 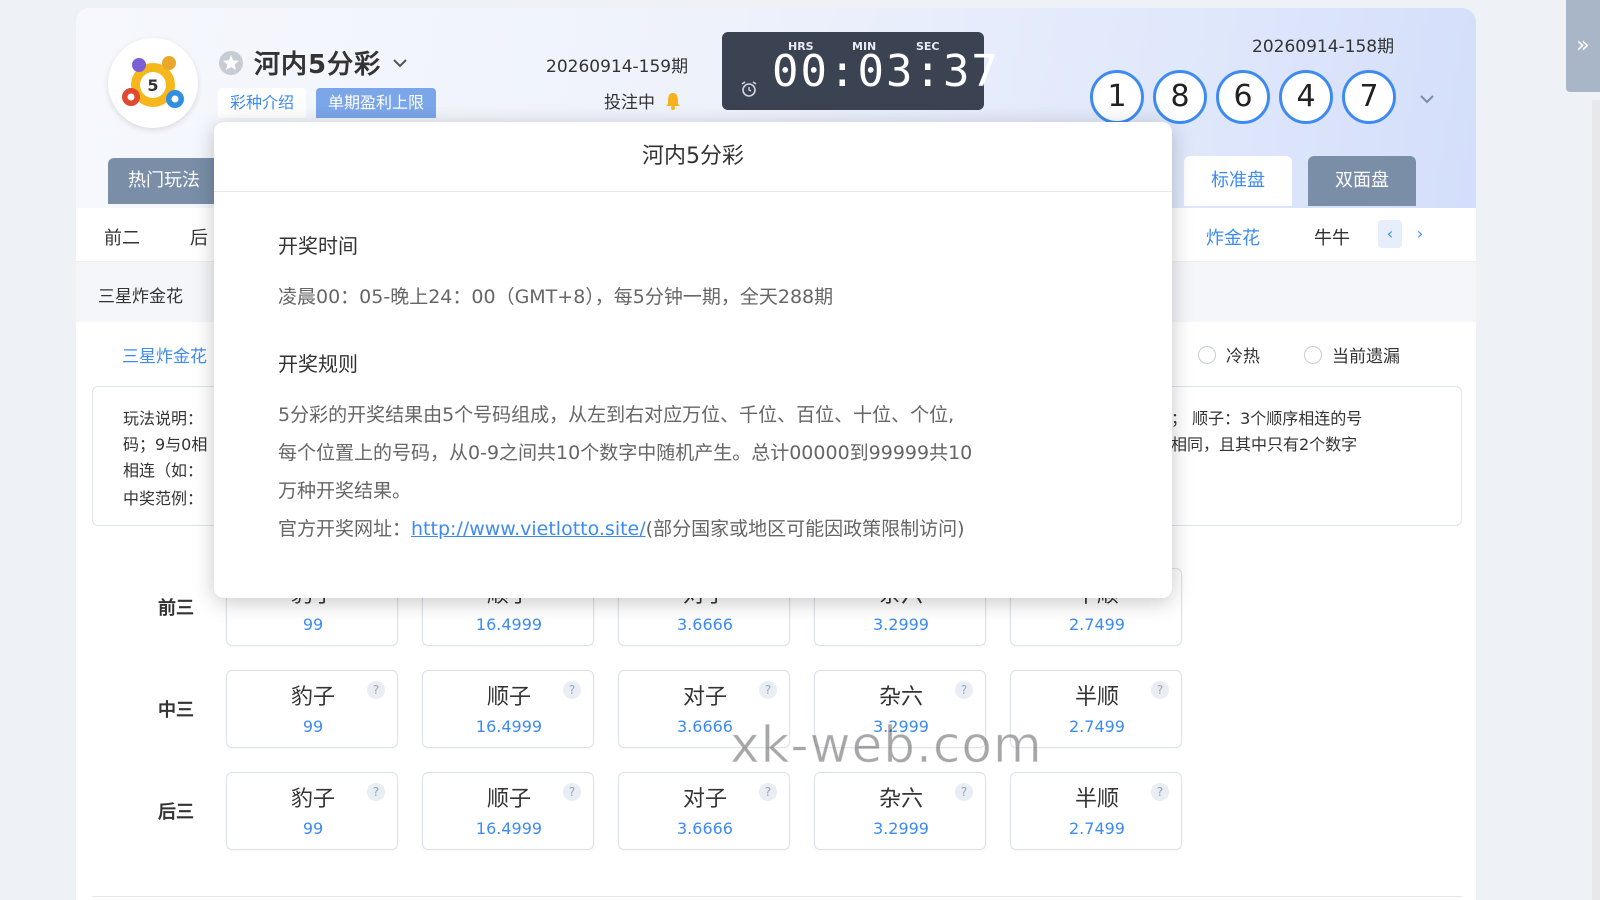 I want to click on official-site-note: (部分国家或地区可能因政策限制访问), so click(x=805, y=529).